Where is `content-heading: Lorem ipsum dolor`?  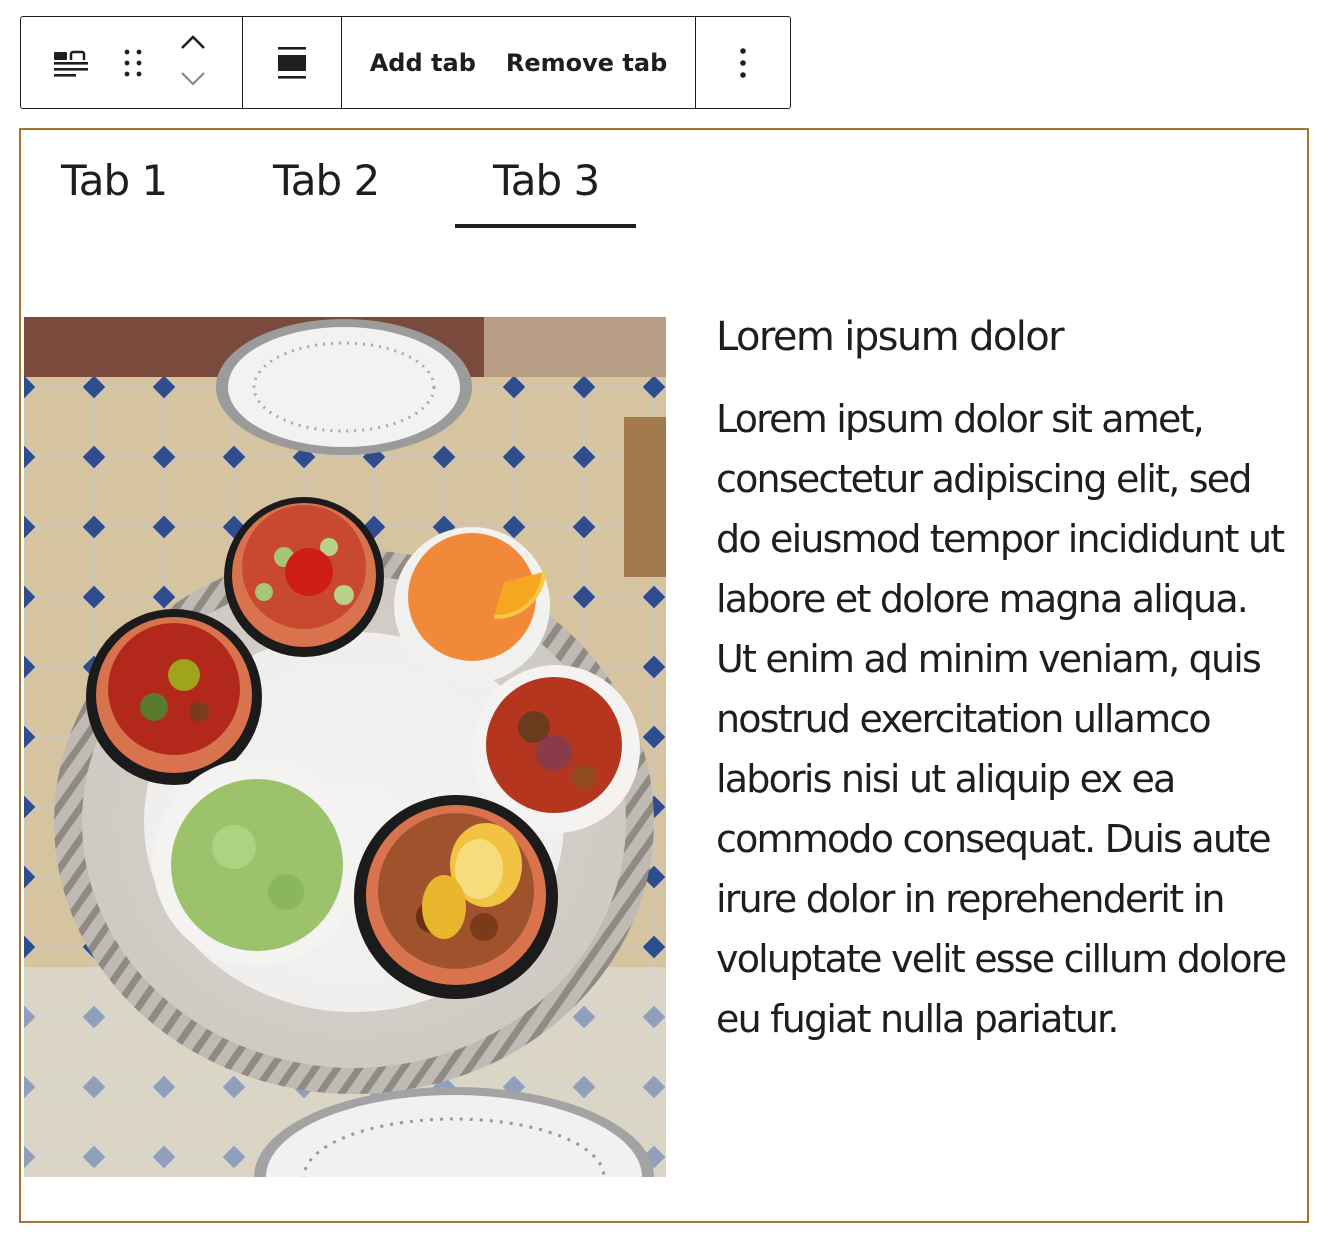
content-heading: Lorem ipsum dolor is located at coordinates (1001, 337).